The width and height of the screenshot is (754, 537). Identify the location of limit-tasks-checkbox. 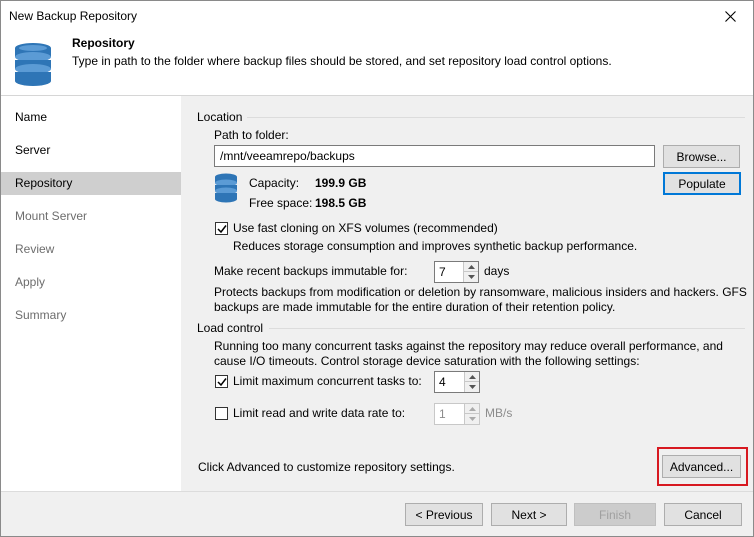
(221, 381).